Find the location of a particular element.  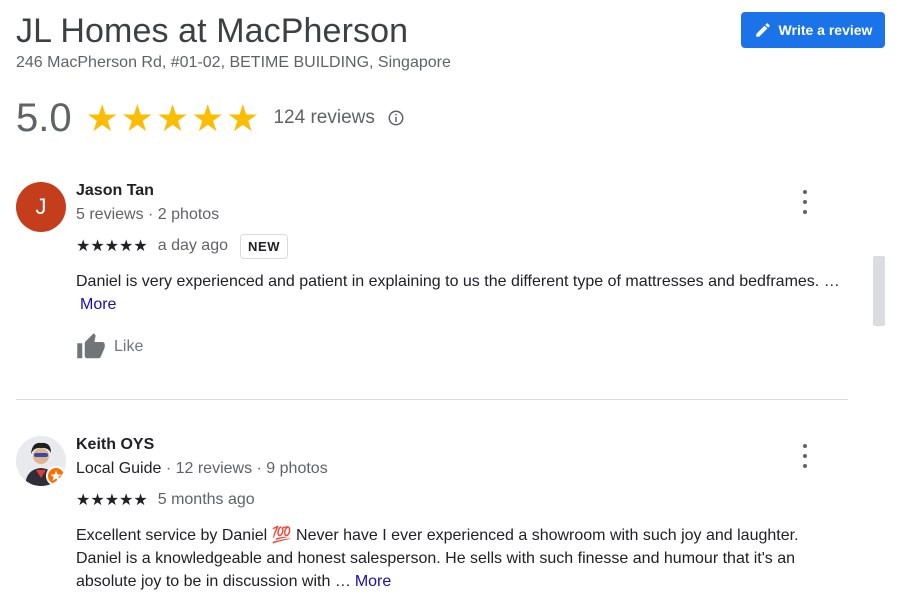

like-label: Like is located at coordinates (129, 346).